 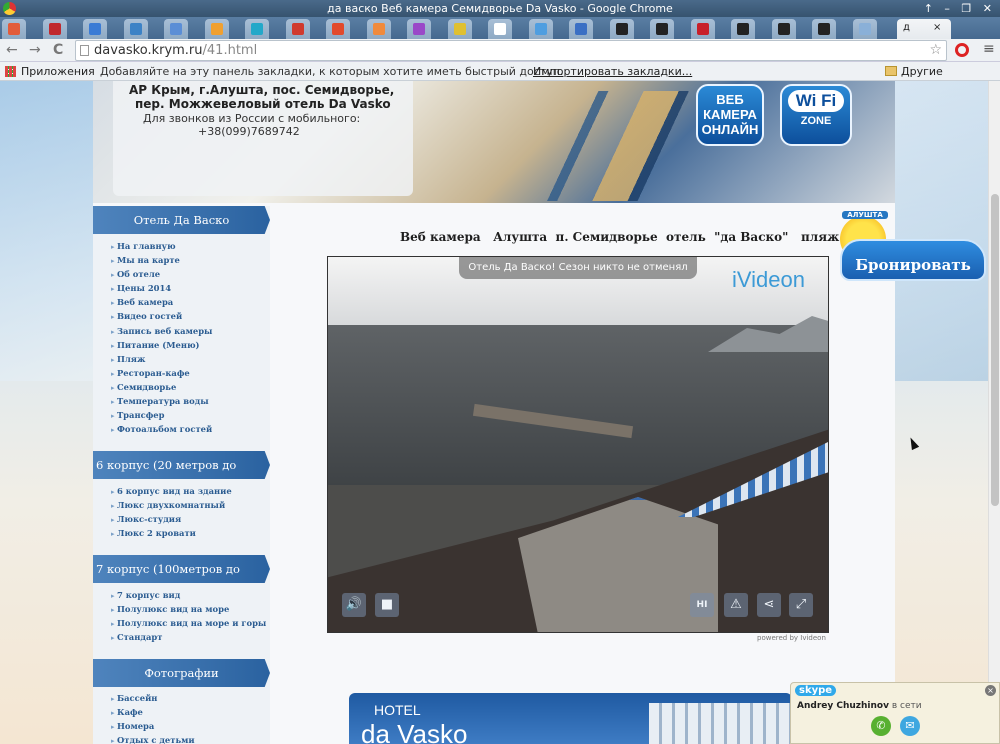 What do you see at coordinates (960, 8) in the screenshot?
I see `window-controls: ↑ – ❐ ✕` at bounding box center [960, 8].